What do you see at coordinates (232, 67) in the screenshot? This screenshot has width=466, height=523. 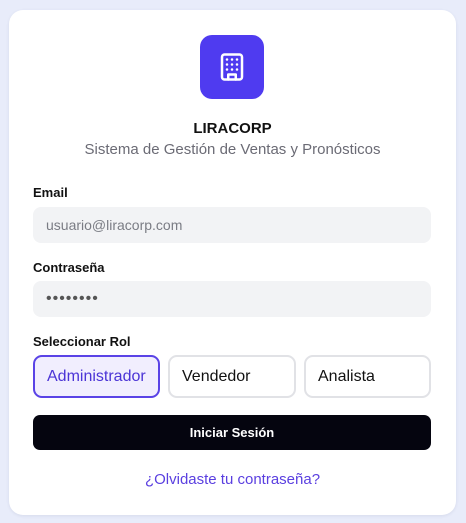 I see `building-icon` at bounding box center [232, 67].